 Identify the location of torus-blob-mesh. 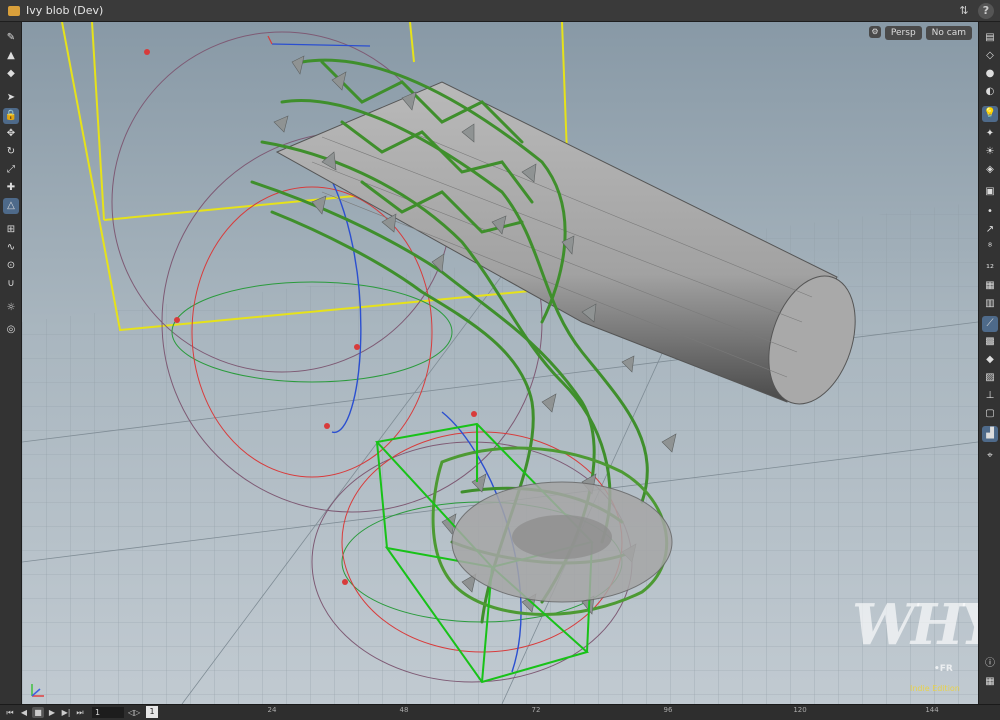
(562, 542).